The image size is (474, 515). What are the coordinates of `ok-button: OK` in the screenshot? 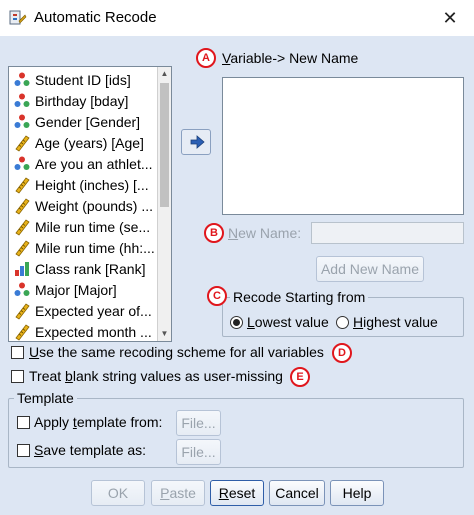 It's located at (118, 493).